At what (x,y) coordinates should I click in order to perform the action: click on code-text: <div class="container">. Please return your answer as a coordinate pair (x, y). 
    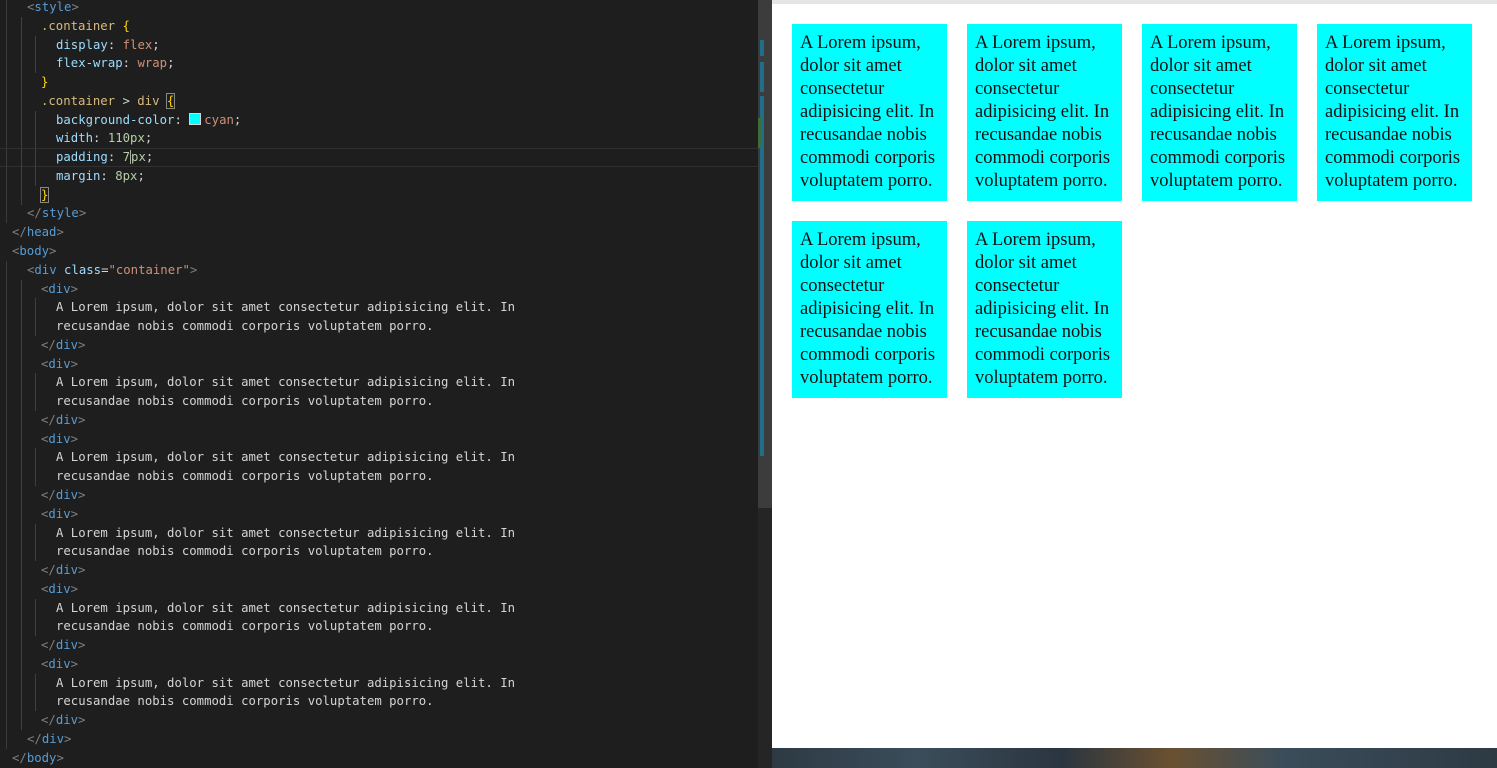
    Looking at the image, I should click on (112, 269).